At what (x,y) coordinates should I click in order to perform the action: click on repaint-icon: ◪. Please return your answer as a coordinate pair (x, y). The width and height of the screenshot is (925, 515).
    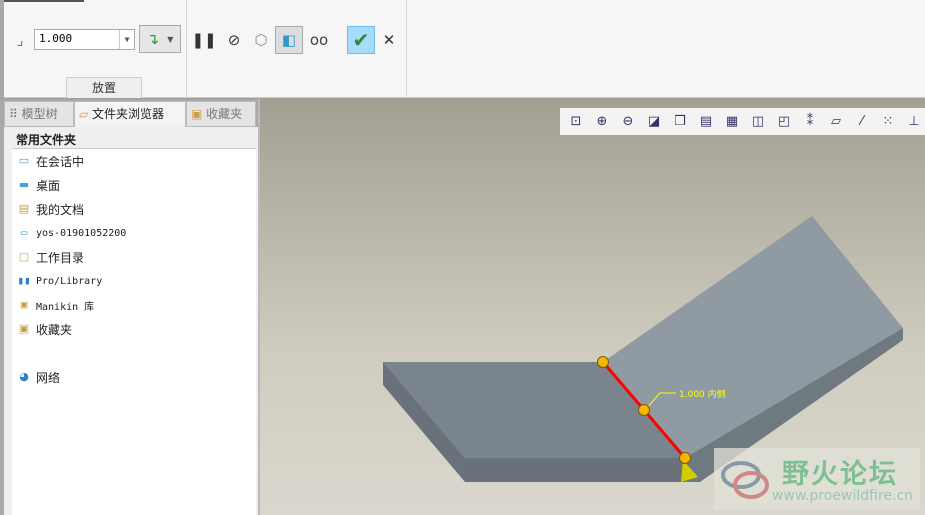
    Looking at the image, I should click on (654, 122).